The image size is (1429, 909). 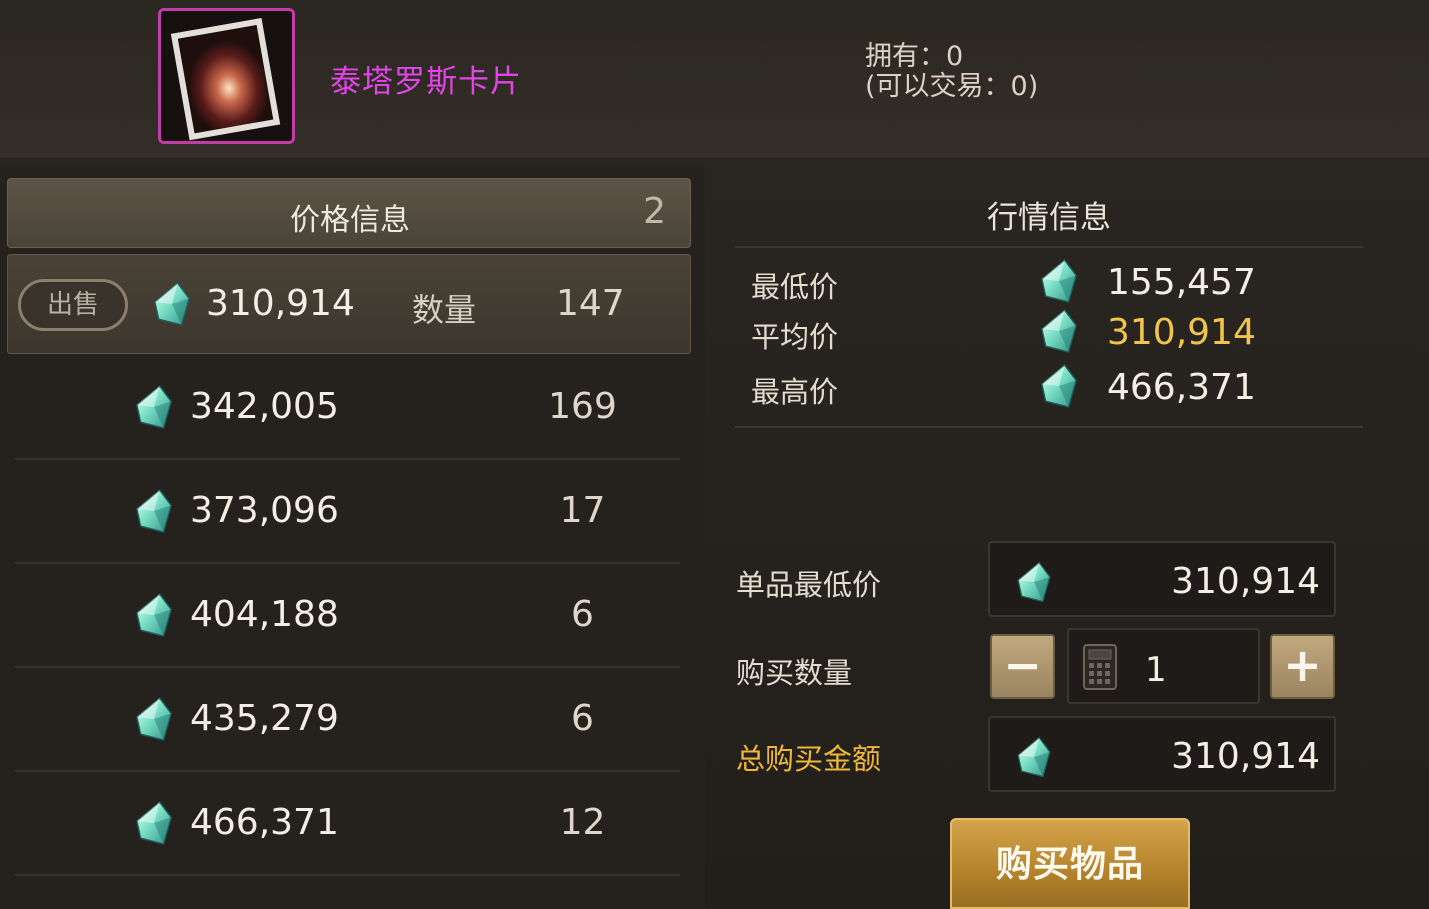 I want to click on quantity-input: 1, so click(x=1163, y=666).